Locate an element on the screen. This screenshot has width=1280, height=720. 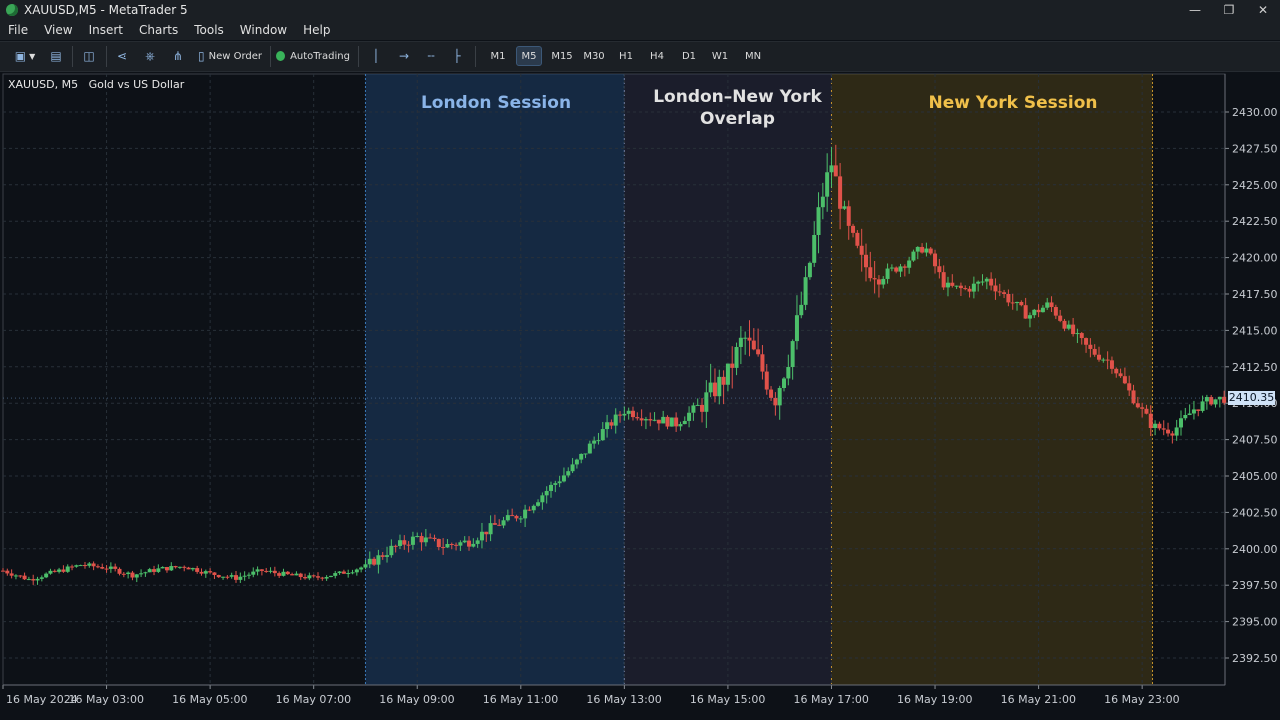
y-tick-label: 2402.50 is located at coordinates (1255, 512).